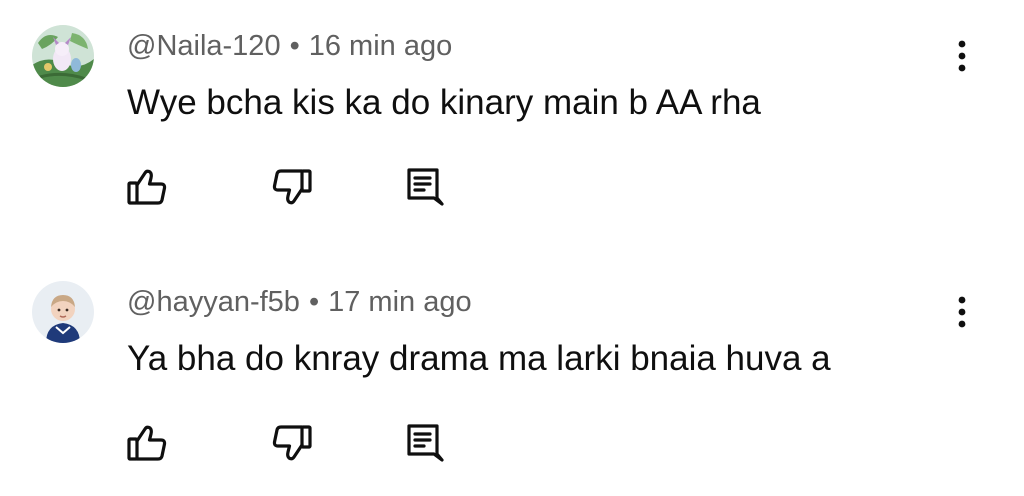 The image size is (1024, 496). Describe the element at coordinates (400, 302) in the screenshot. I see `comment-time: 17 min ago` at that location.